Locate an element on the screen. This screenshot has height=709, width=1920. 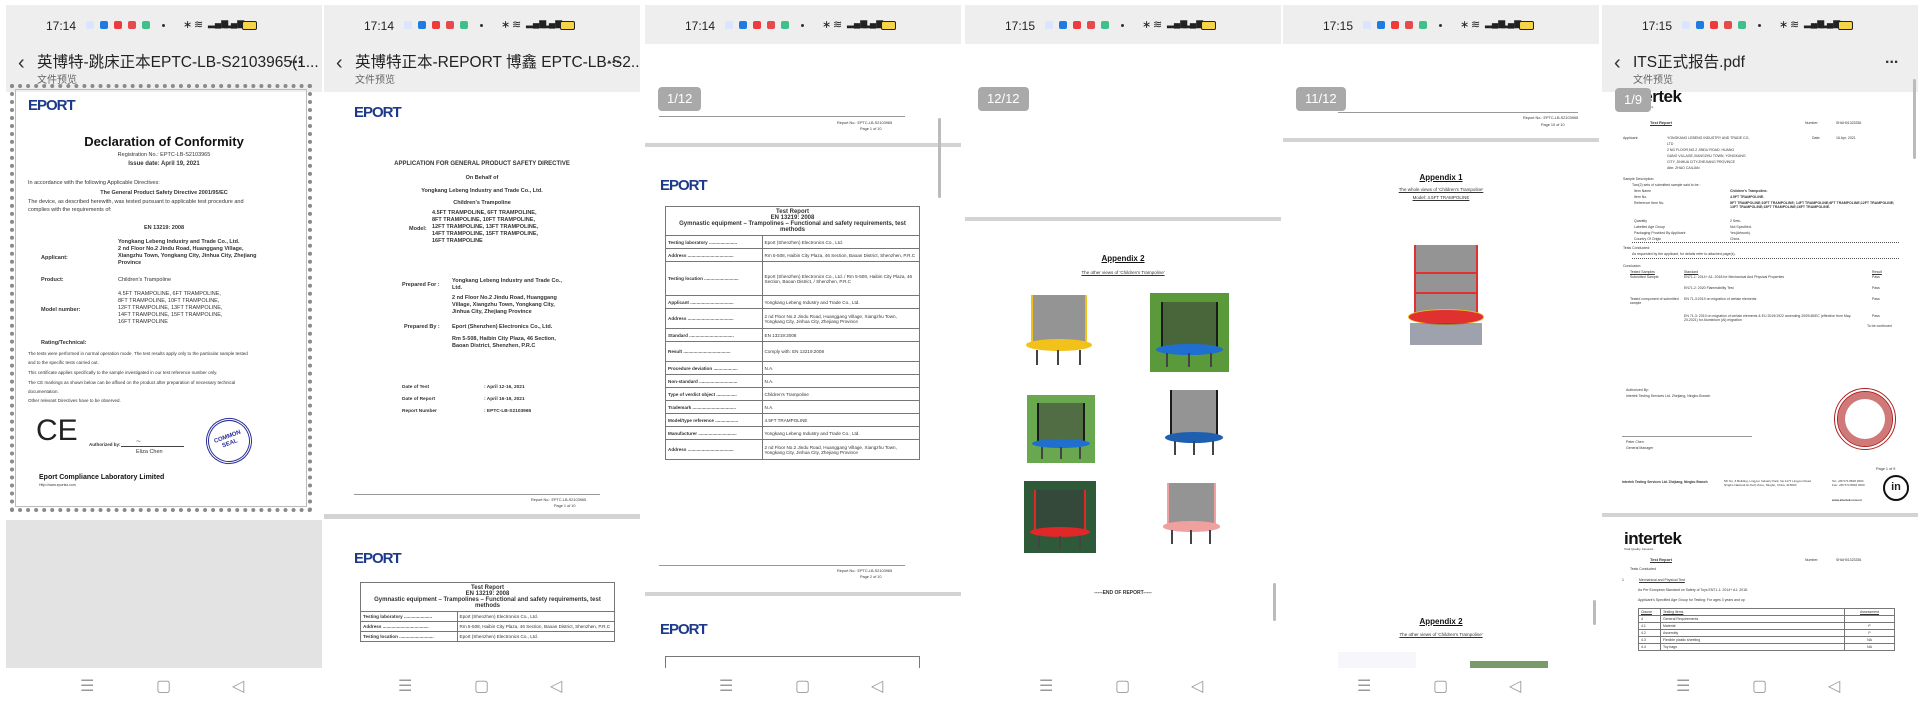
conclusion-result: Pass is located at coordinates (1876, 299).